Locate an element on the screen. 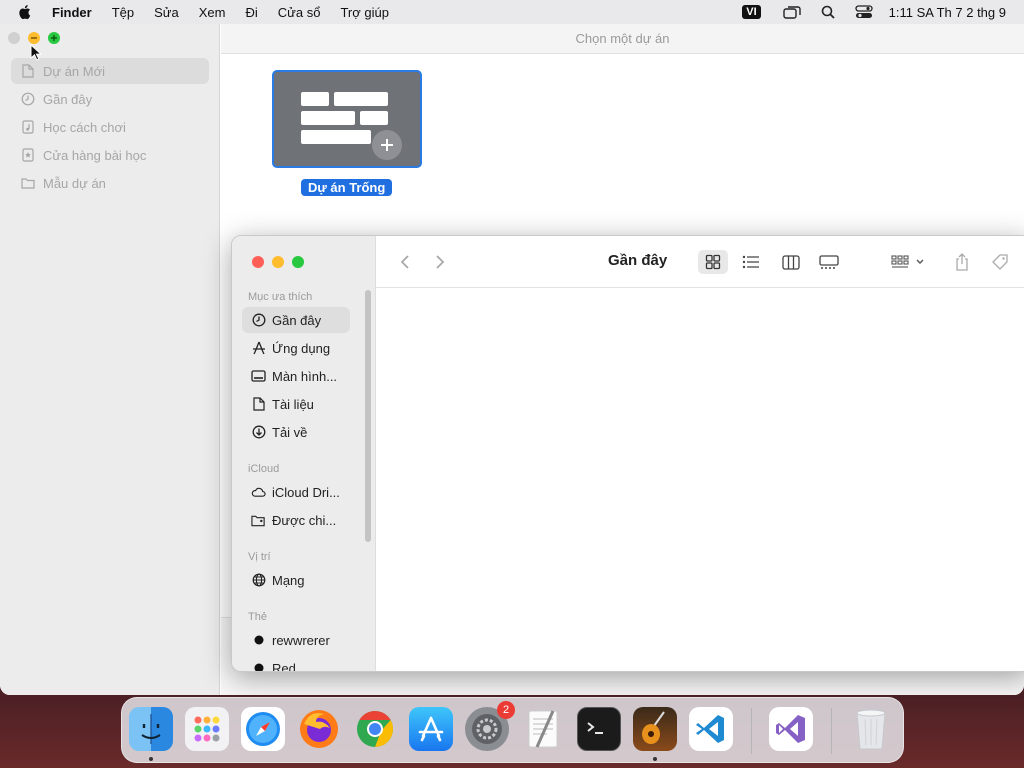 This screenshot has width=1024, height=768. finder-sidebar-tag: rewwrerer is located at coordinates (296, 640).